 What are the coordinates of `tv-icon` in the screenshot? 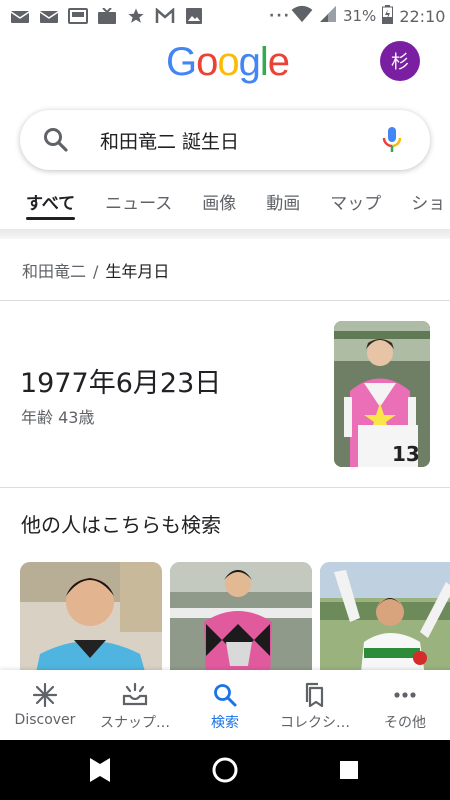 It's located at (107, 16).